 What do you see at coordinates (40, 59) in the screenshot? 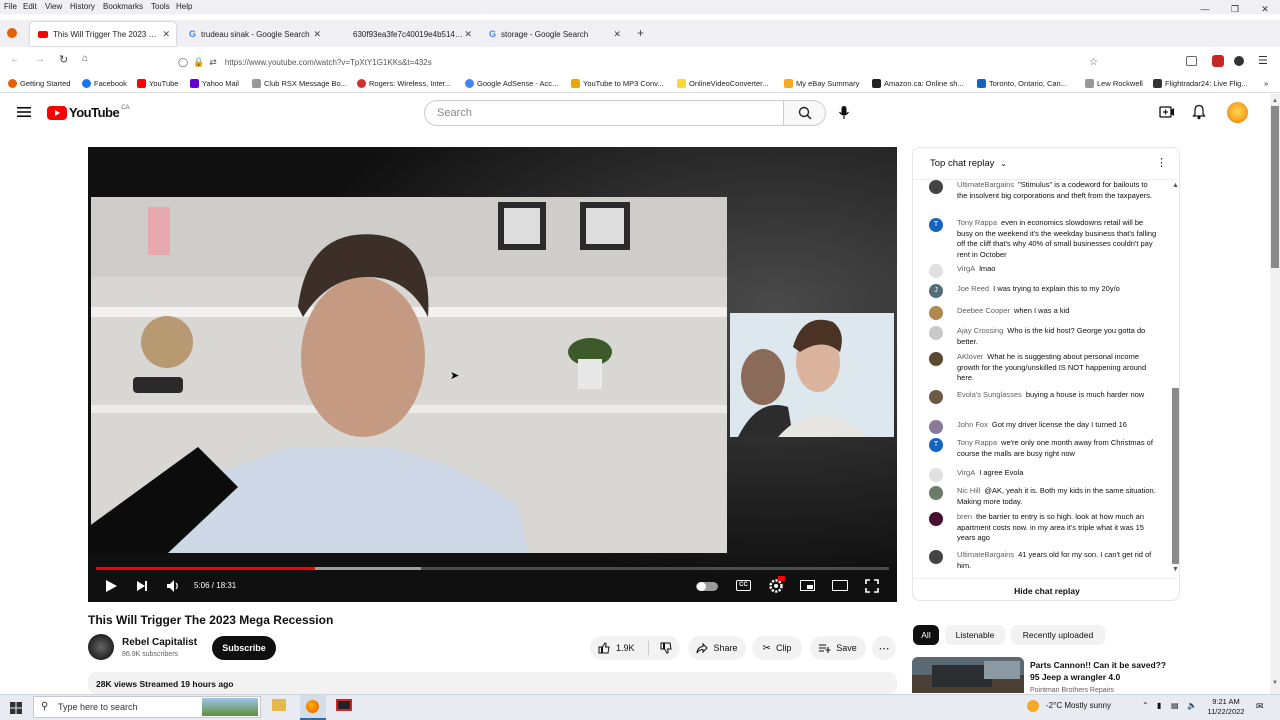
I see `forward-icon: →` at bounding box center [40, 59].